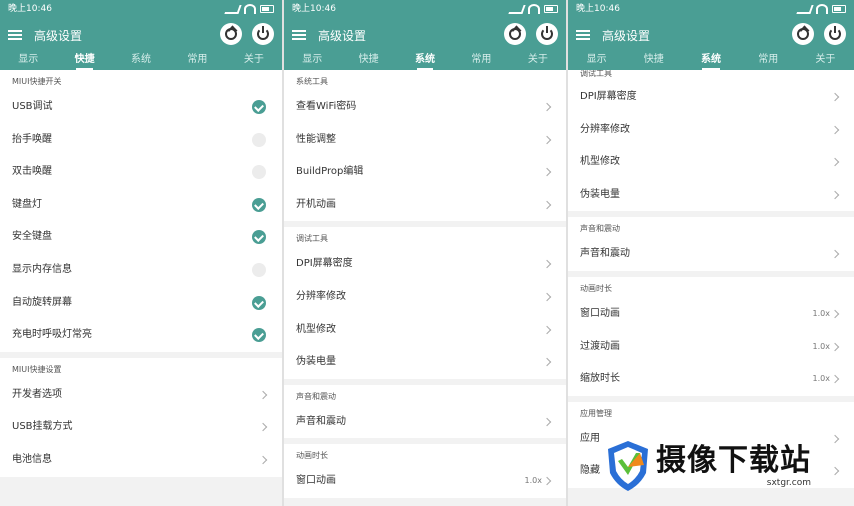 The image size is (854, 506). I want to click on status-icons, so click(249, 9).